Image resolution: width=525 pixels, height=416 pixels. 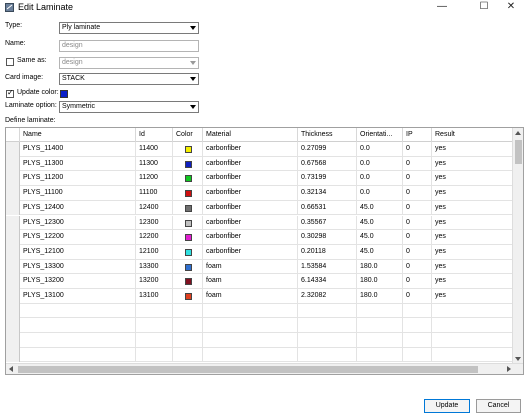 What do you see at coordinates (78, 149) in the screenshot?
I see `cell-name: PLYS_11400` at bounding box center [78, 149].